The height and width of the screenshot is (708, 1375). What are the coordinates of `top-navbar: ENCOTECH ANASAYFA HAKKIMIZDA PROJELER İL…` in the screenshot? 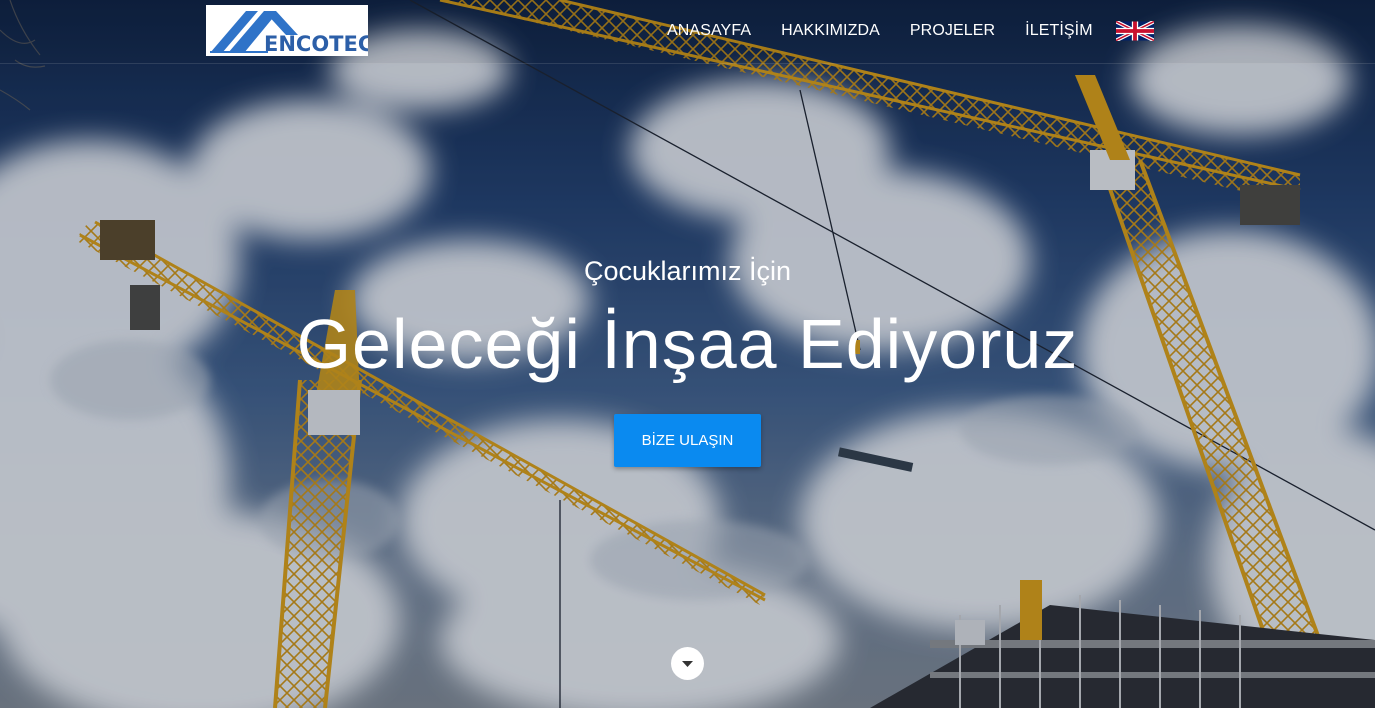 It's located at (687, 32).